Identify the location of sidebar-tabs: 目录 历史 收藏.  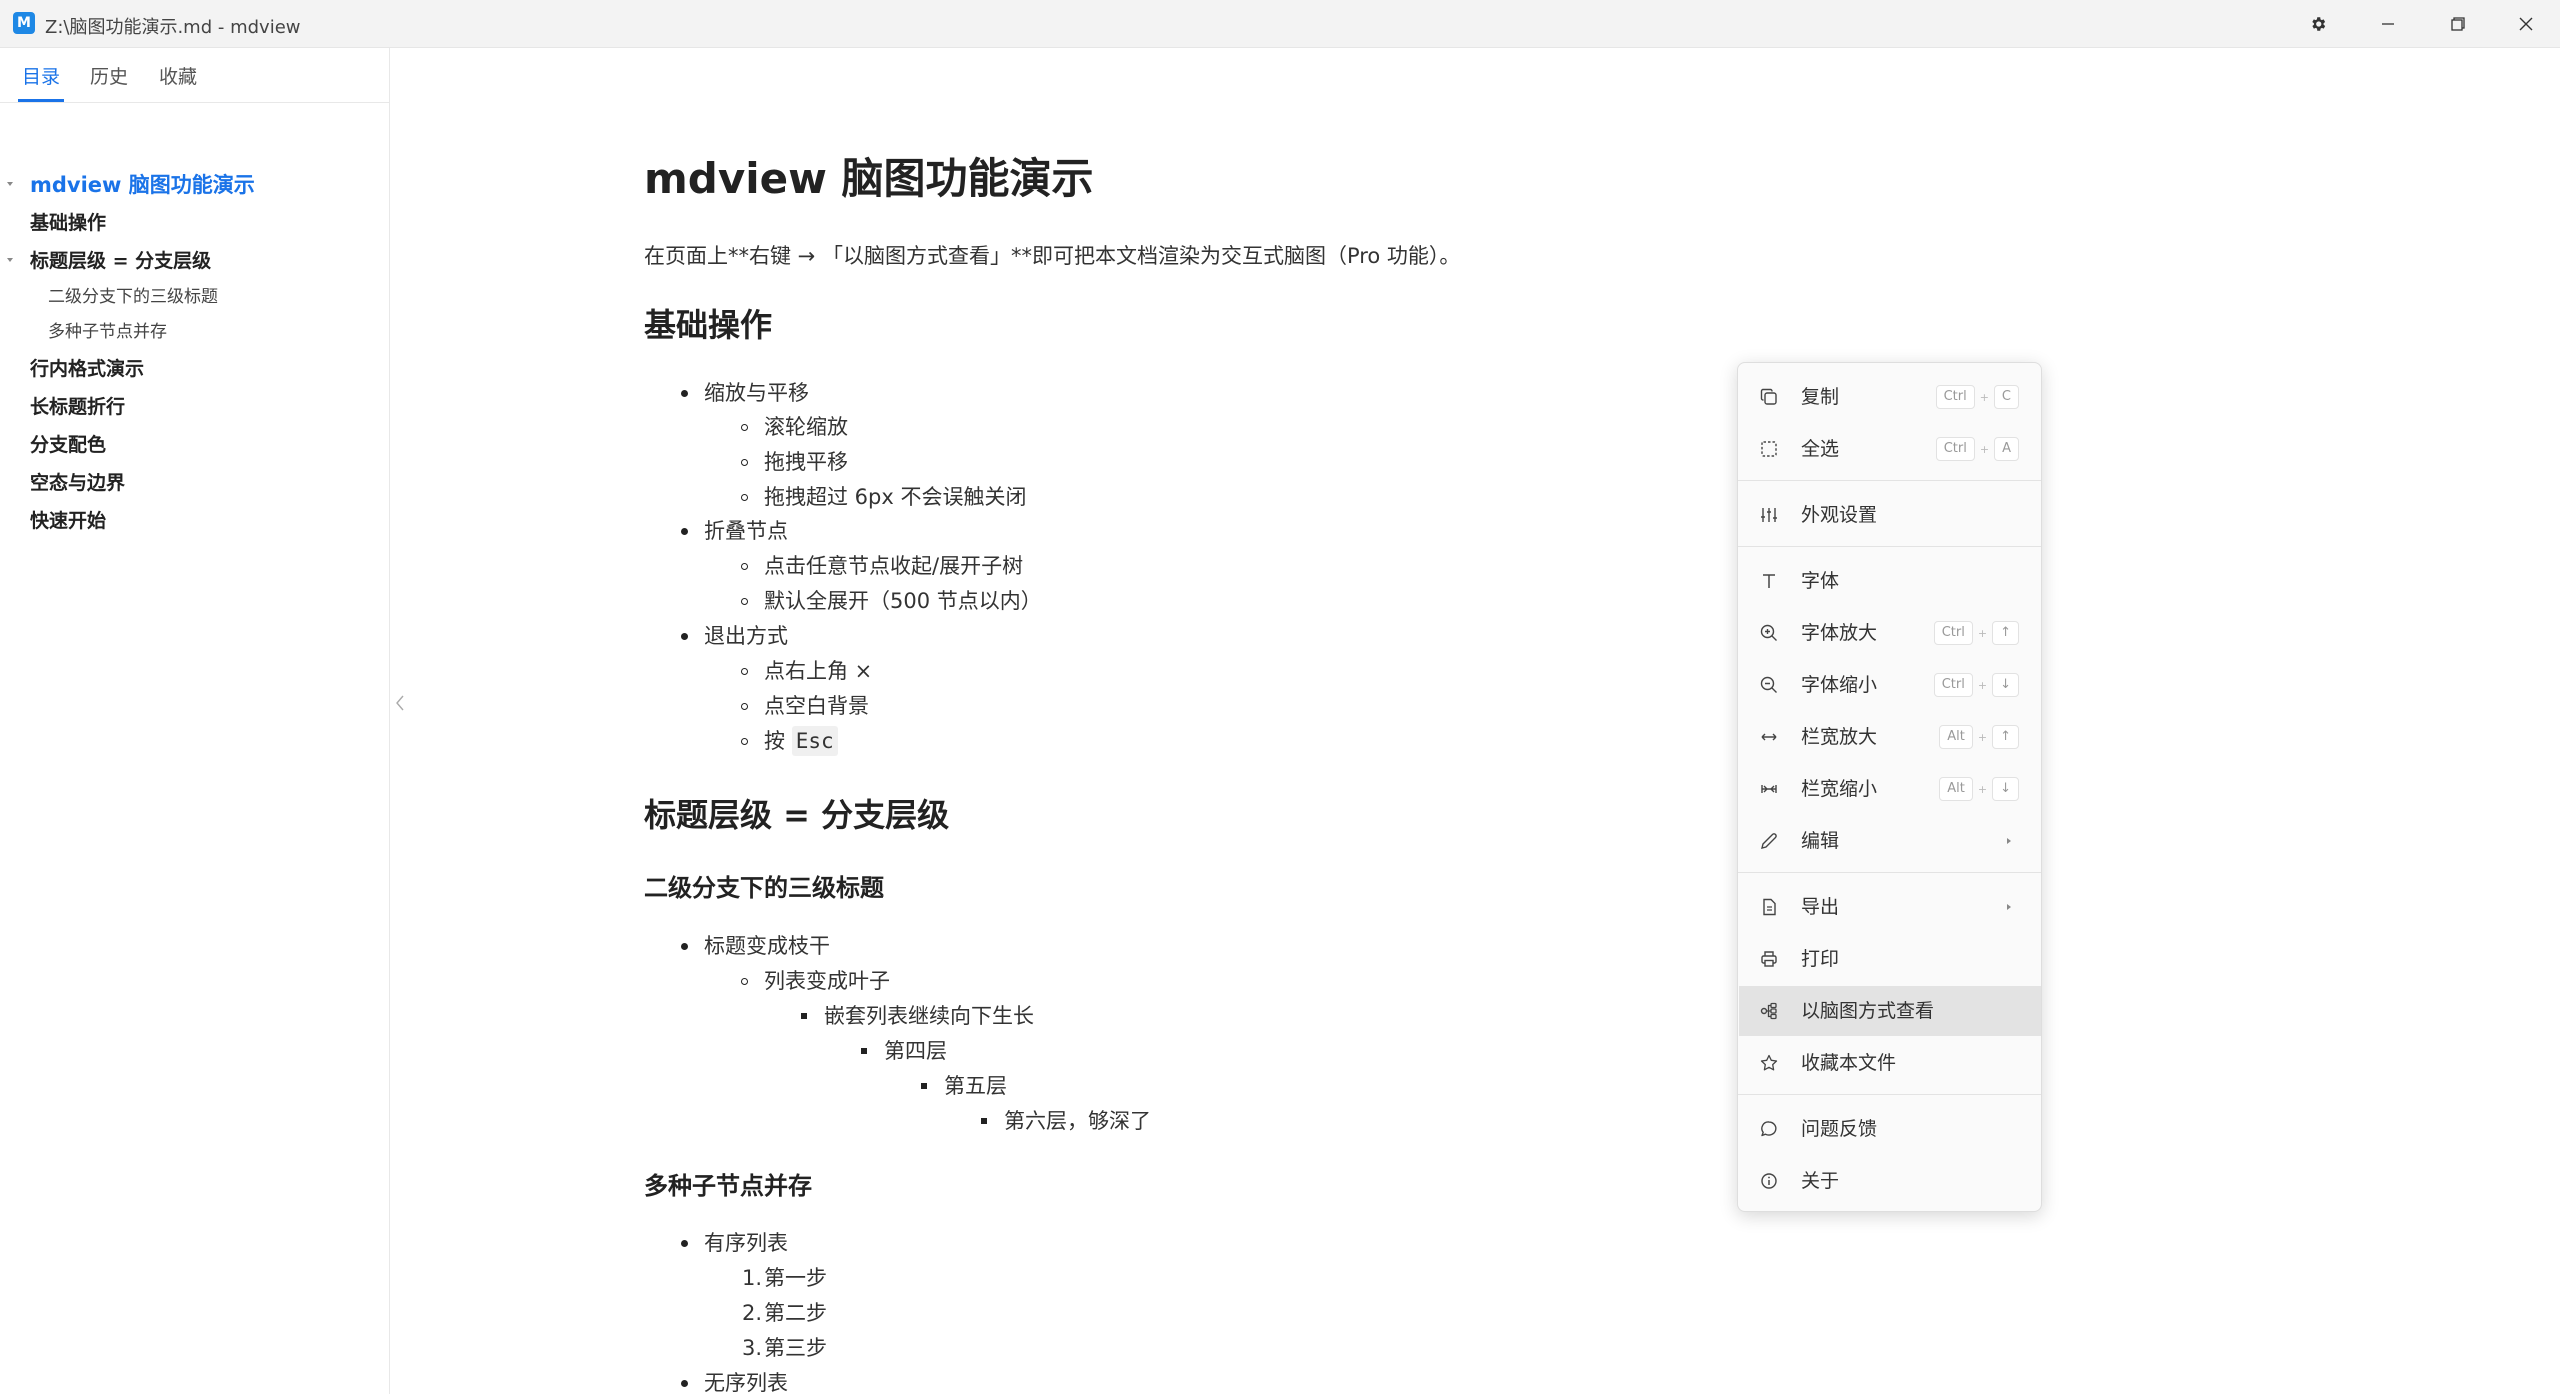
(194, 75).